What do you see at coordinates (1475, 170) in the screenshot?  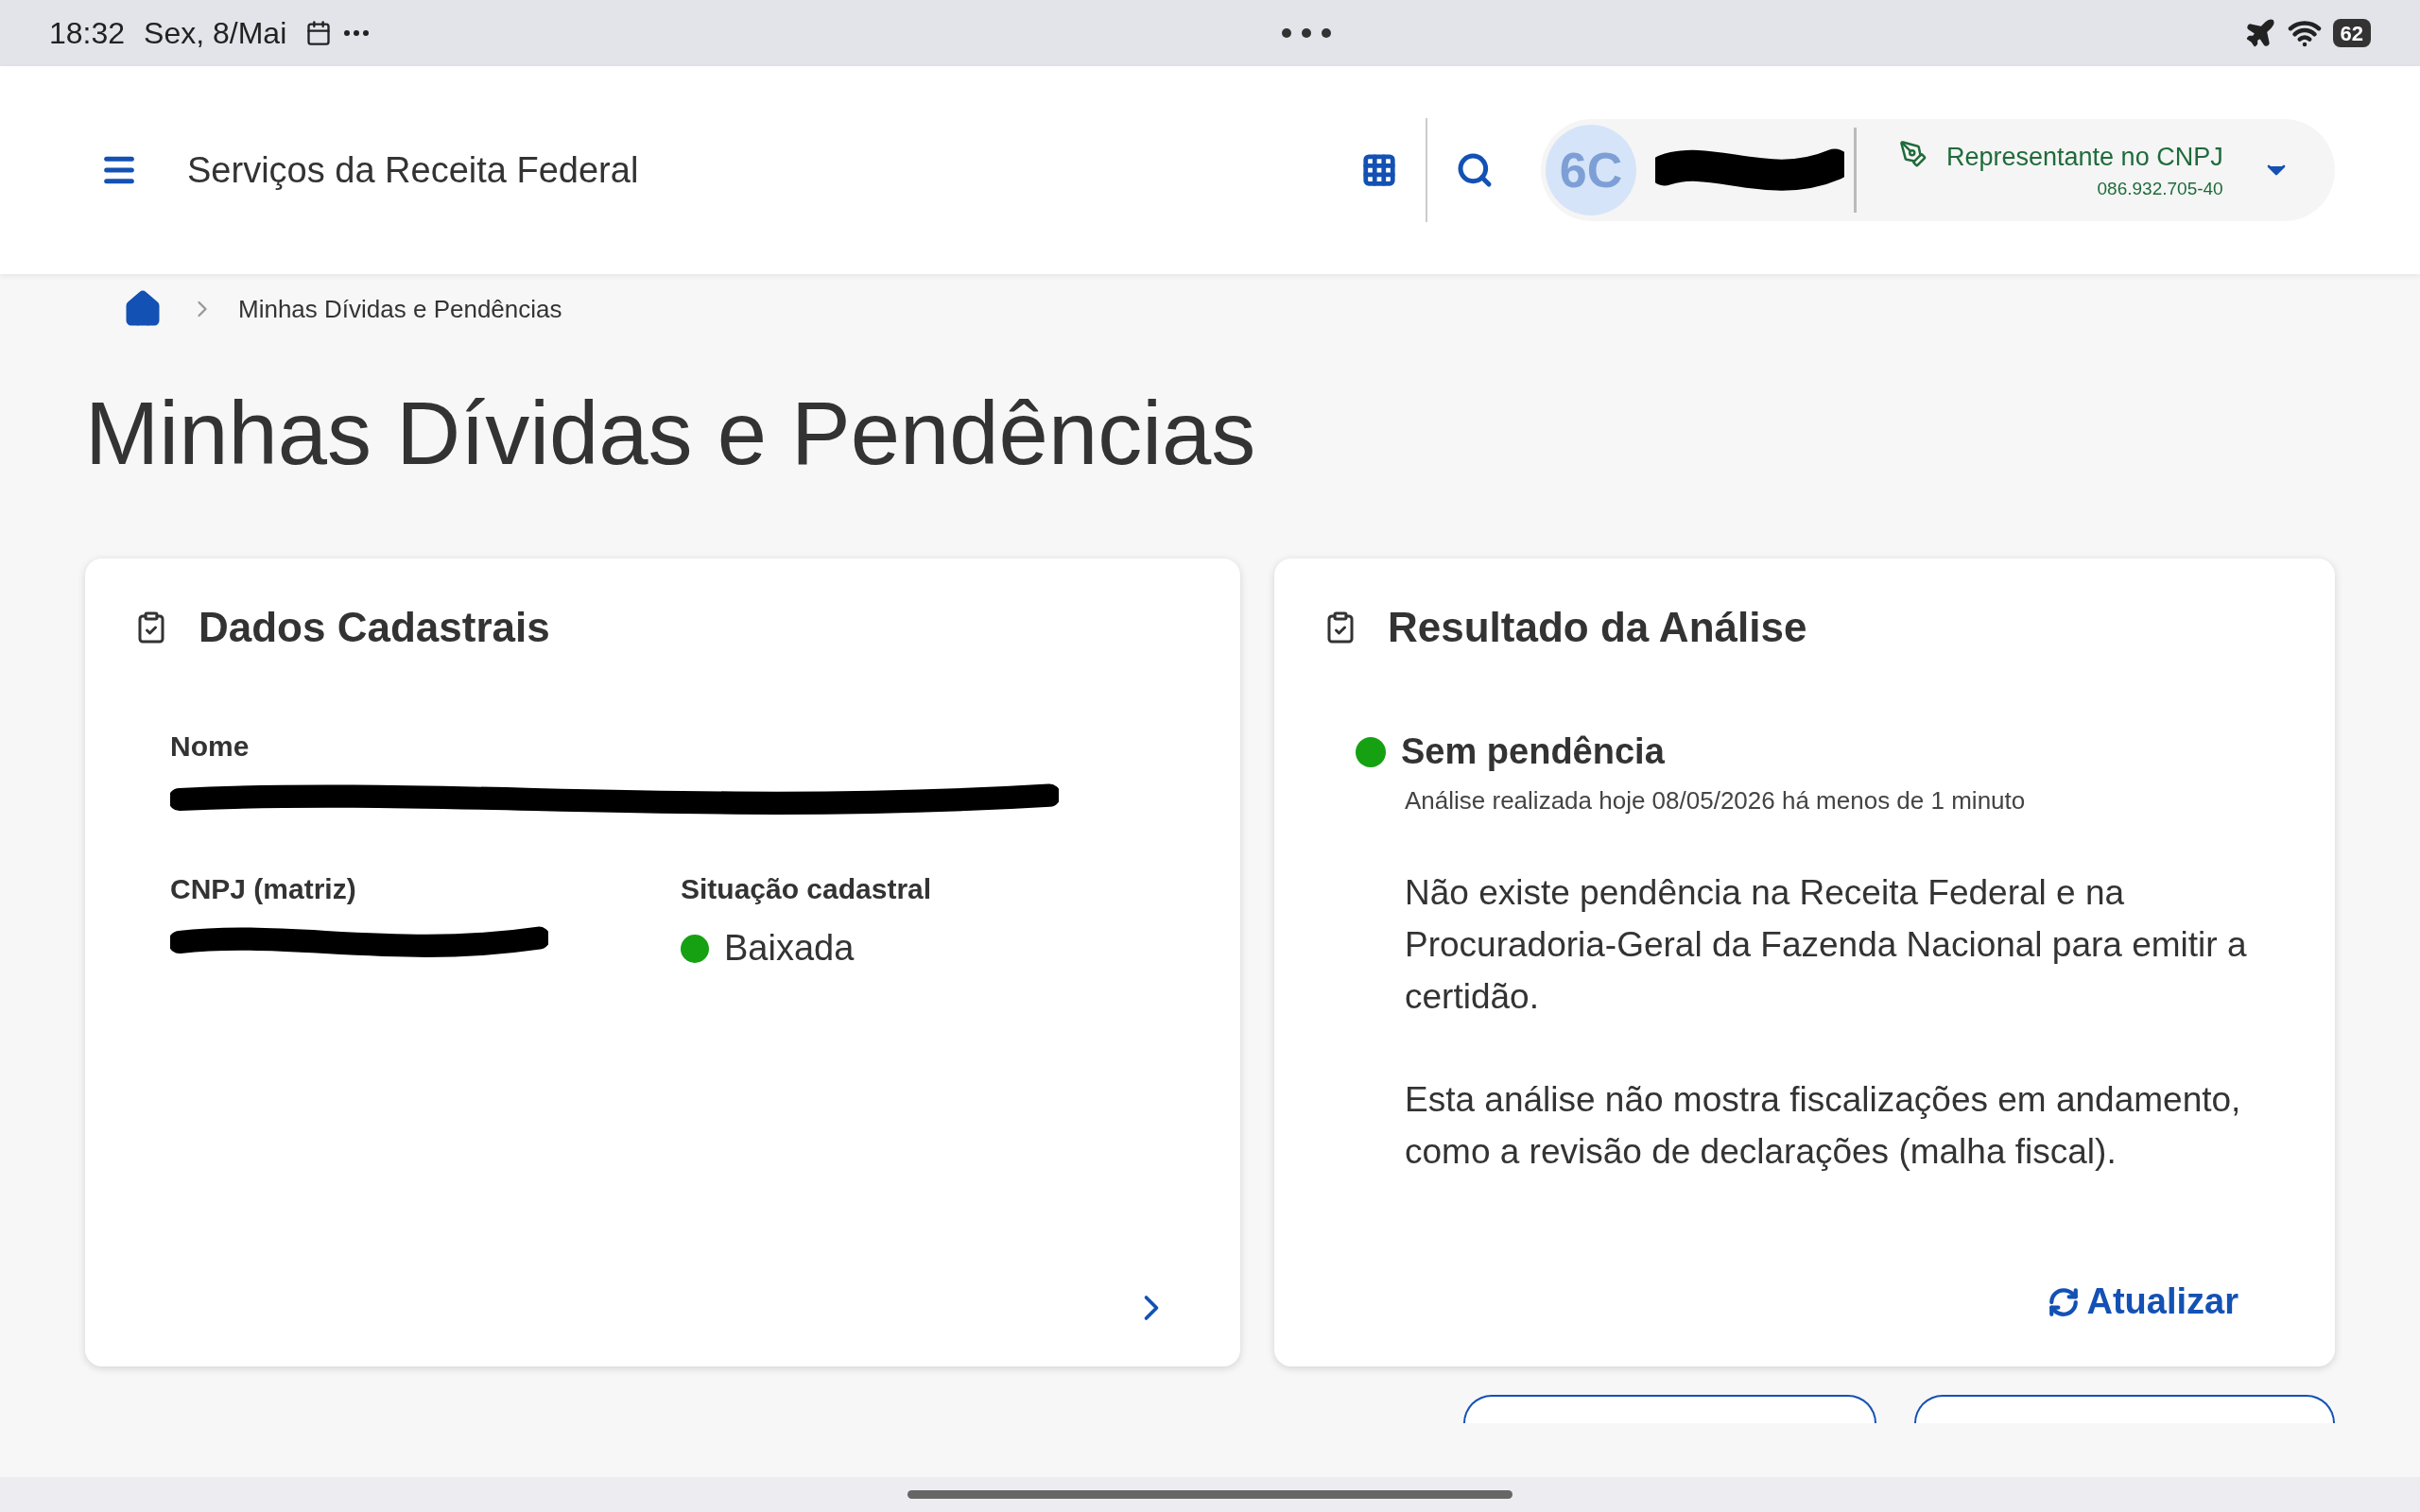 I see `search-icon` at bounding box center [1475, 170].